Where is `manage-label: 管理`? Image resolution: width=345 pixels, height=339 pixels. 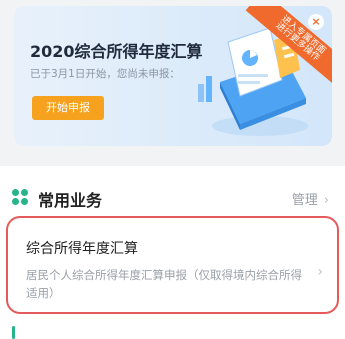 manage-label: 管理 is located at coordinates (304, 200).